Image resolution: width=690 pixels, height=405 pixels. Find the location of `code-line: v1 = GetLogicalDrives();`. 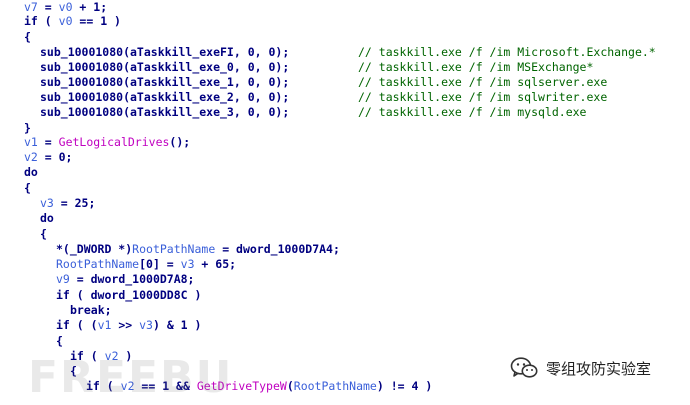

code-line: v1 = GetLogicalDrives(); is located at coordinates (107, 142).